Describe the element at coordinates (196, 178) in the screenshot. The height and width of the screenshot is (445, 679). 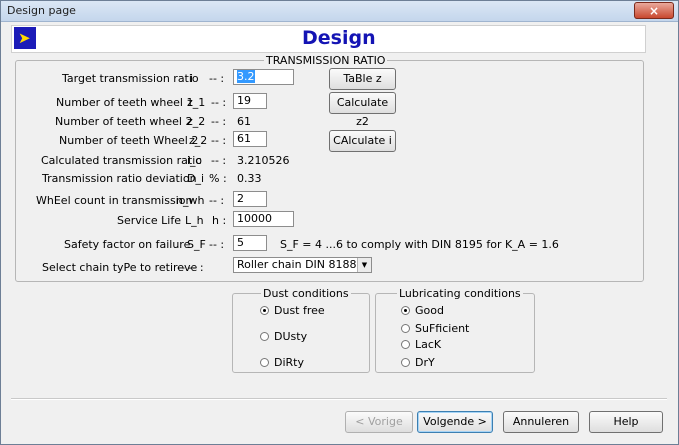
I see `ratio-deviation-symbol: D_i` at that location.